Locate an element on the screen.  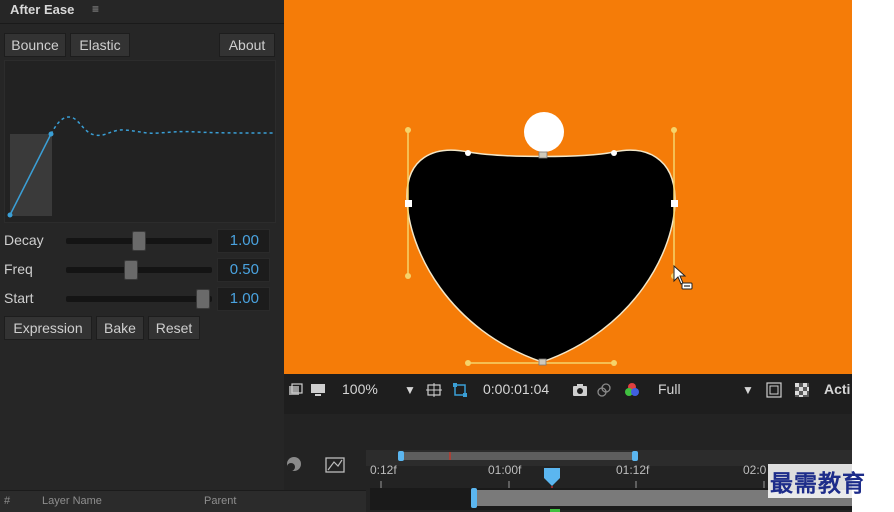
about-button: About is located at coordinates (247, 45).